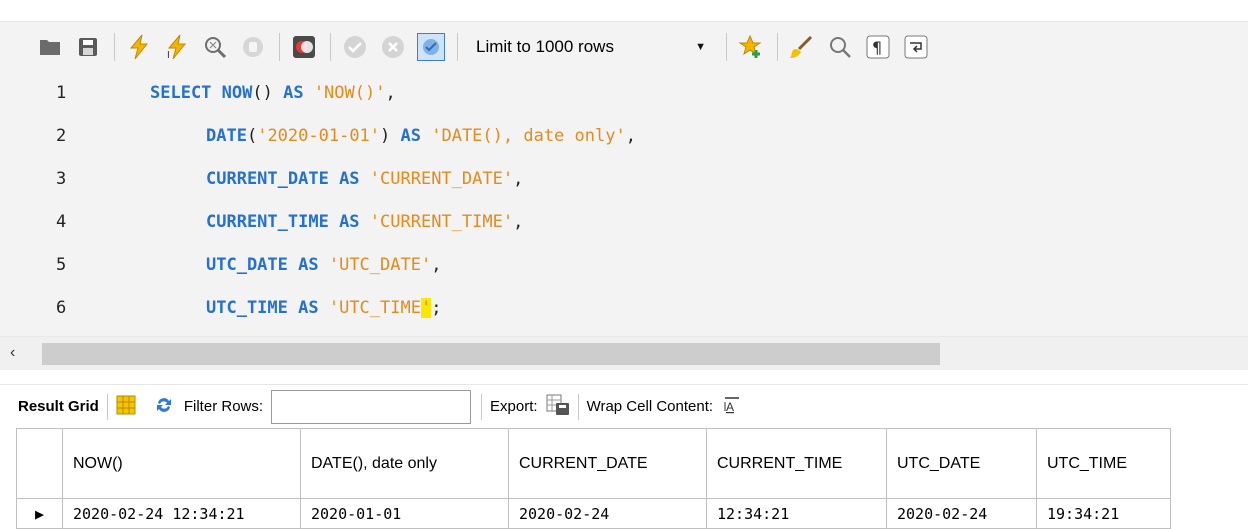 The width and height of the screenshot is (1248, 529). Describe the element at coordinates (61, 222) in the screenshot. I see `line-number: 4` at that location.